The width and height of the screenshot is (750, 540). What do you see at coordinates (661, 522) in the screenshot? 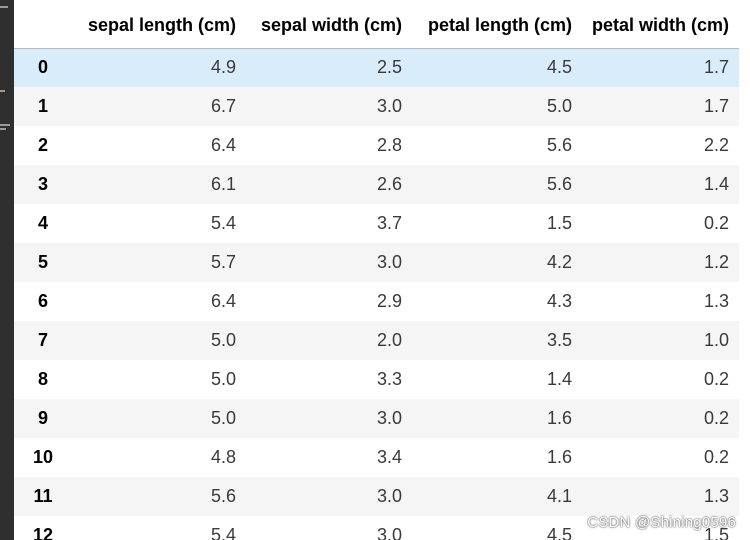
I see `watermark: CSDN @Shining0596` at bounding box center [661, 522].